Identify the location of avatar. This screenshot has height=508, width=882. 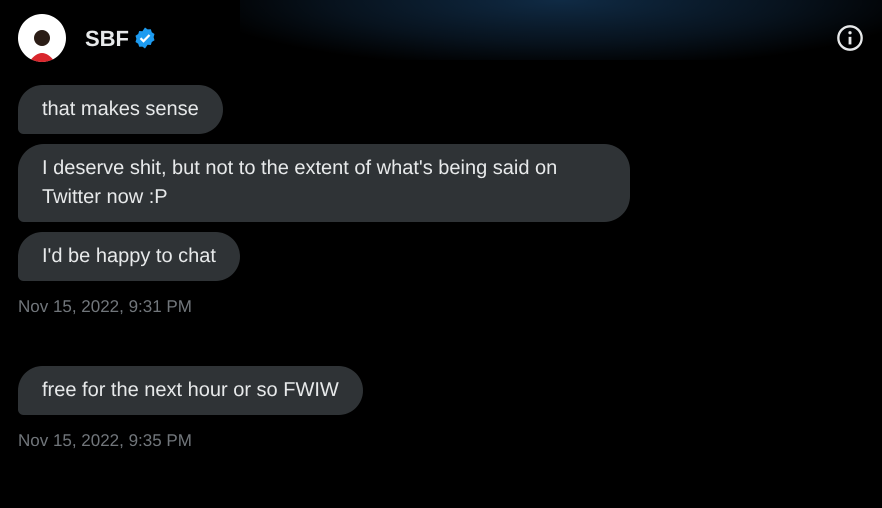
(42, 38).